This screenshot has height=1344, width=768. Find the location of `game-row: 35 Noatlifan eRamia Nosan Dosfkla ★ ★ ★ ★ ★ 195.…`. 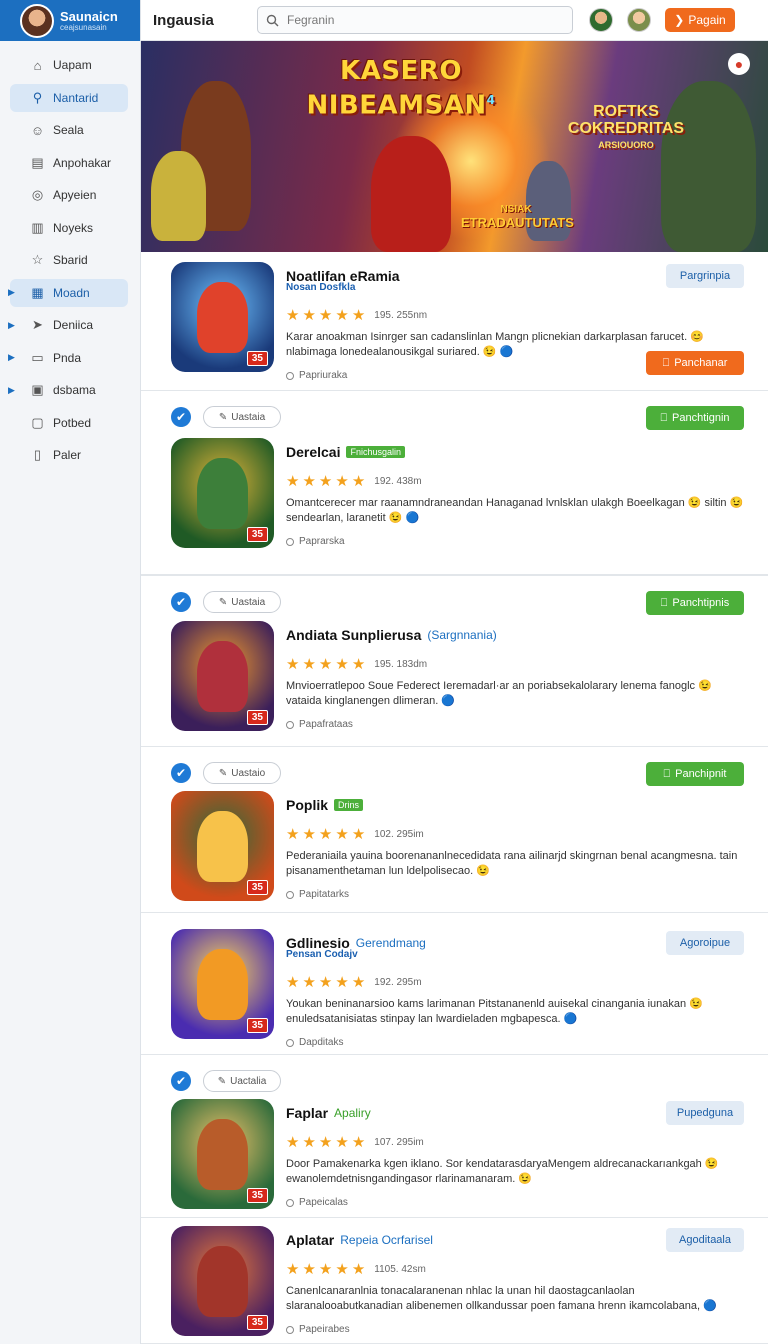

game-row: 35 Noatlifan eRamia Nosan Dosfkla ★ ★ ★ ★ ★ 195.… is located at coordinates (454, 321).